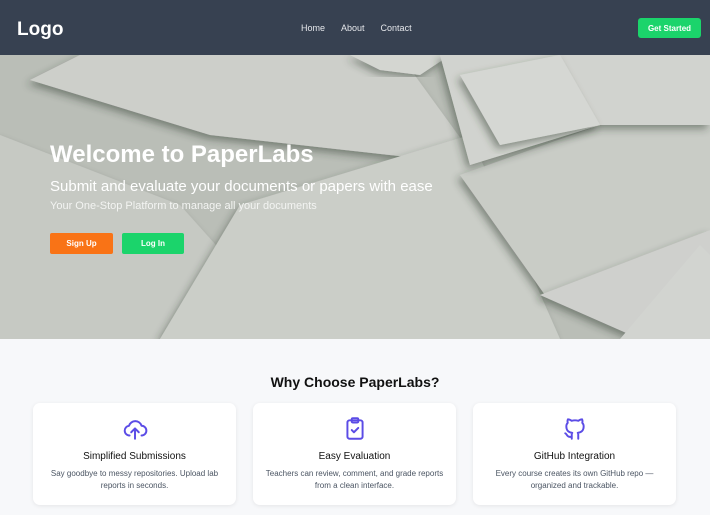 Image resolution: width=710 pixels, height=515 pixels. I want to click on log-in-button: Log In, so click(153, 243).